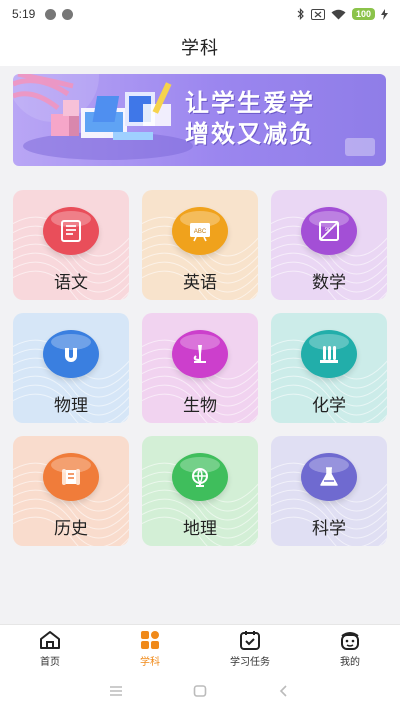 Image resolution: width=400 pixels, height=711 pixels. I want to click on subject-label: 物理, so click(71, 406).